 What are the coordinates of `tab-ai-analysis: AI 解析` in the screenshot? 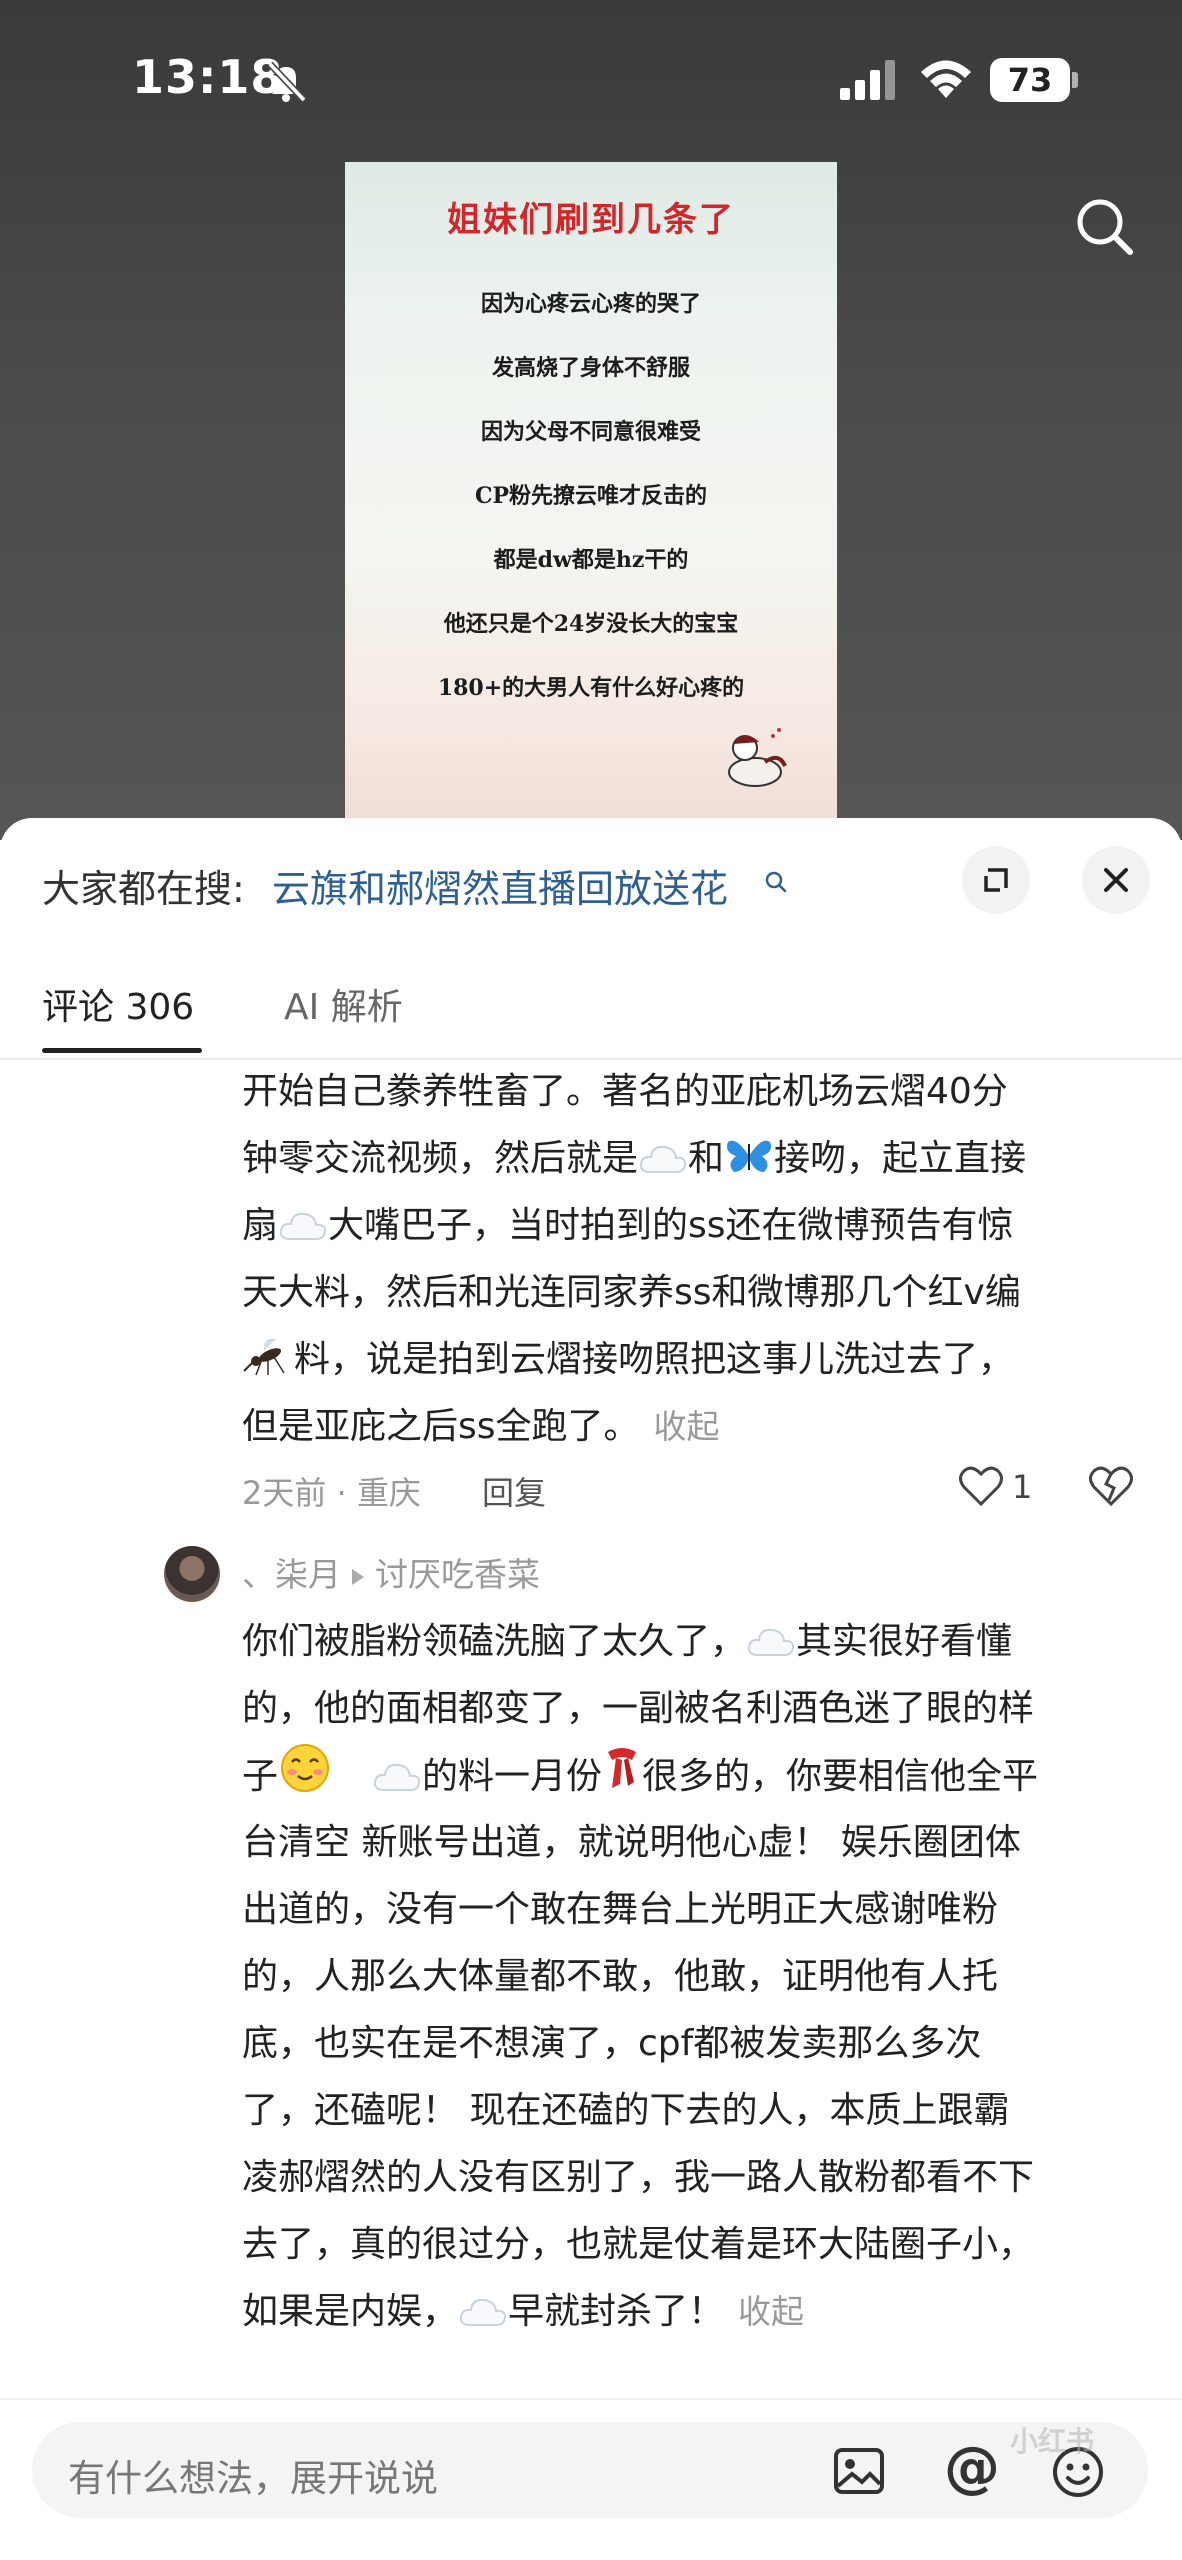 It's located at (343, 1004).